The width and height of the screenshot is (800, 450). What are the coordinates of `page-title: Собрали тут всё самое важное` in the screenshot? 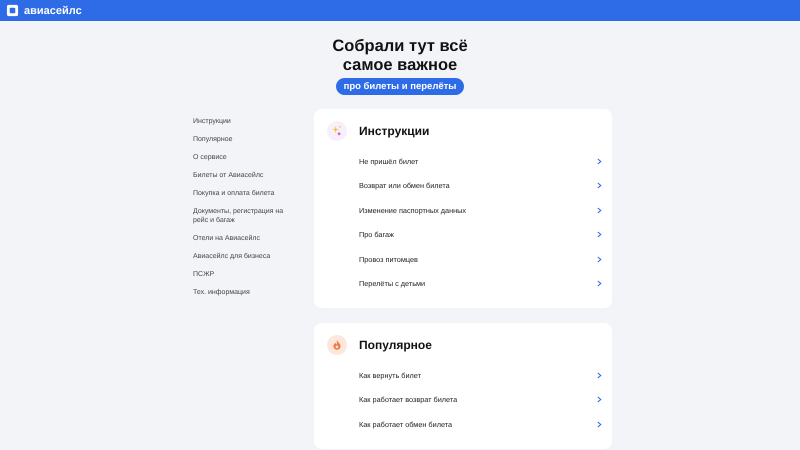 It's located at (400, 56).